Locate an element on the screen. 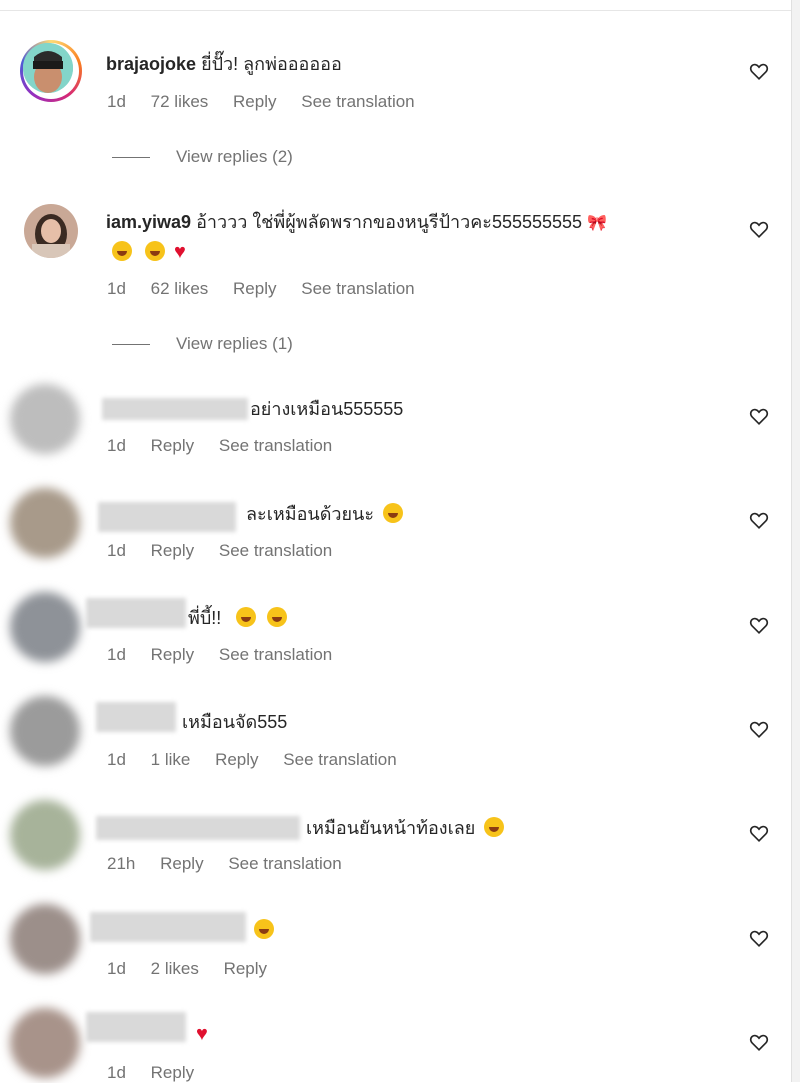  comment-text: เหมือนจัด555 is located at coordinates (235, 722).